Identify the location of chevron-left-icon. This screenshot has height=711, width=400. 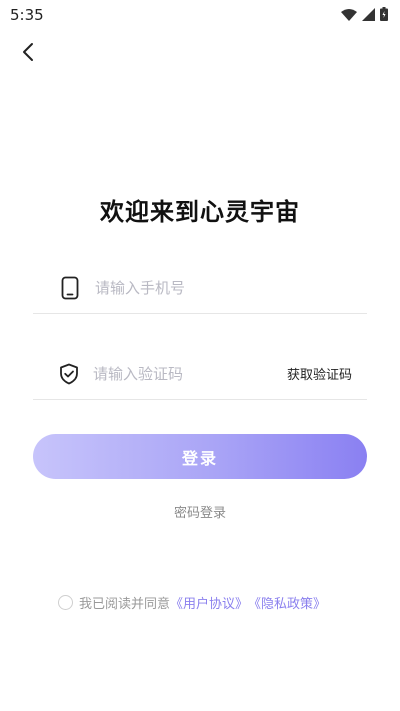
(28, 54).